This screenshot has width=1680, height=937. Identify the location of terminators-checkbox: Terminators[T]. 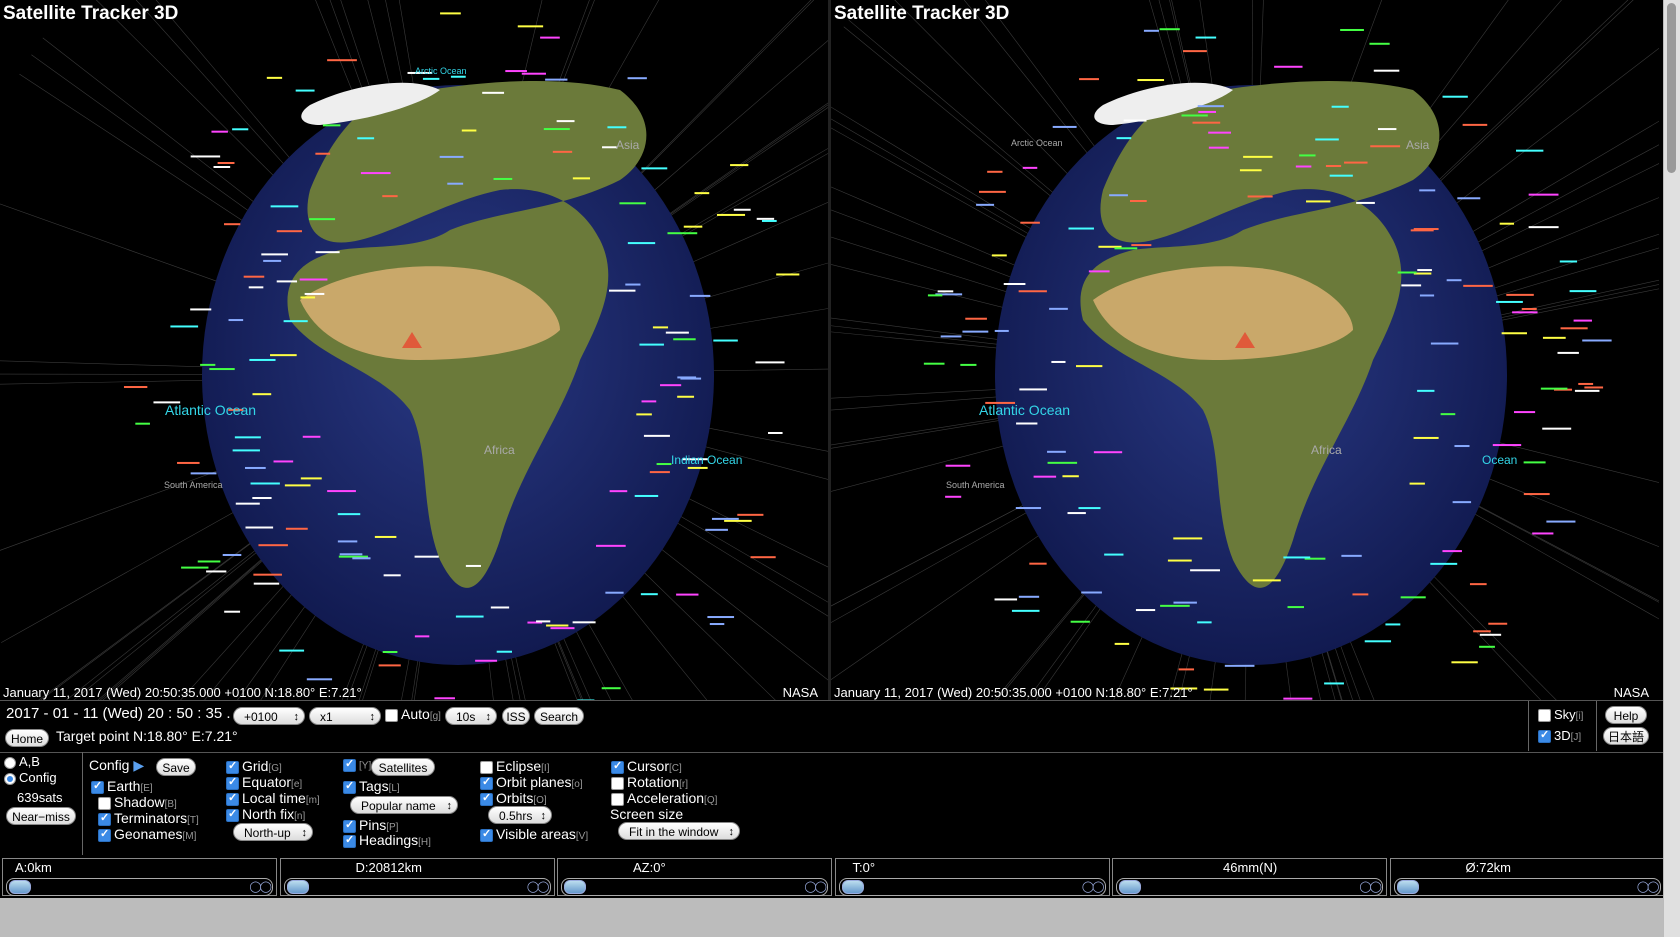
(148, 818).